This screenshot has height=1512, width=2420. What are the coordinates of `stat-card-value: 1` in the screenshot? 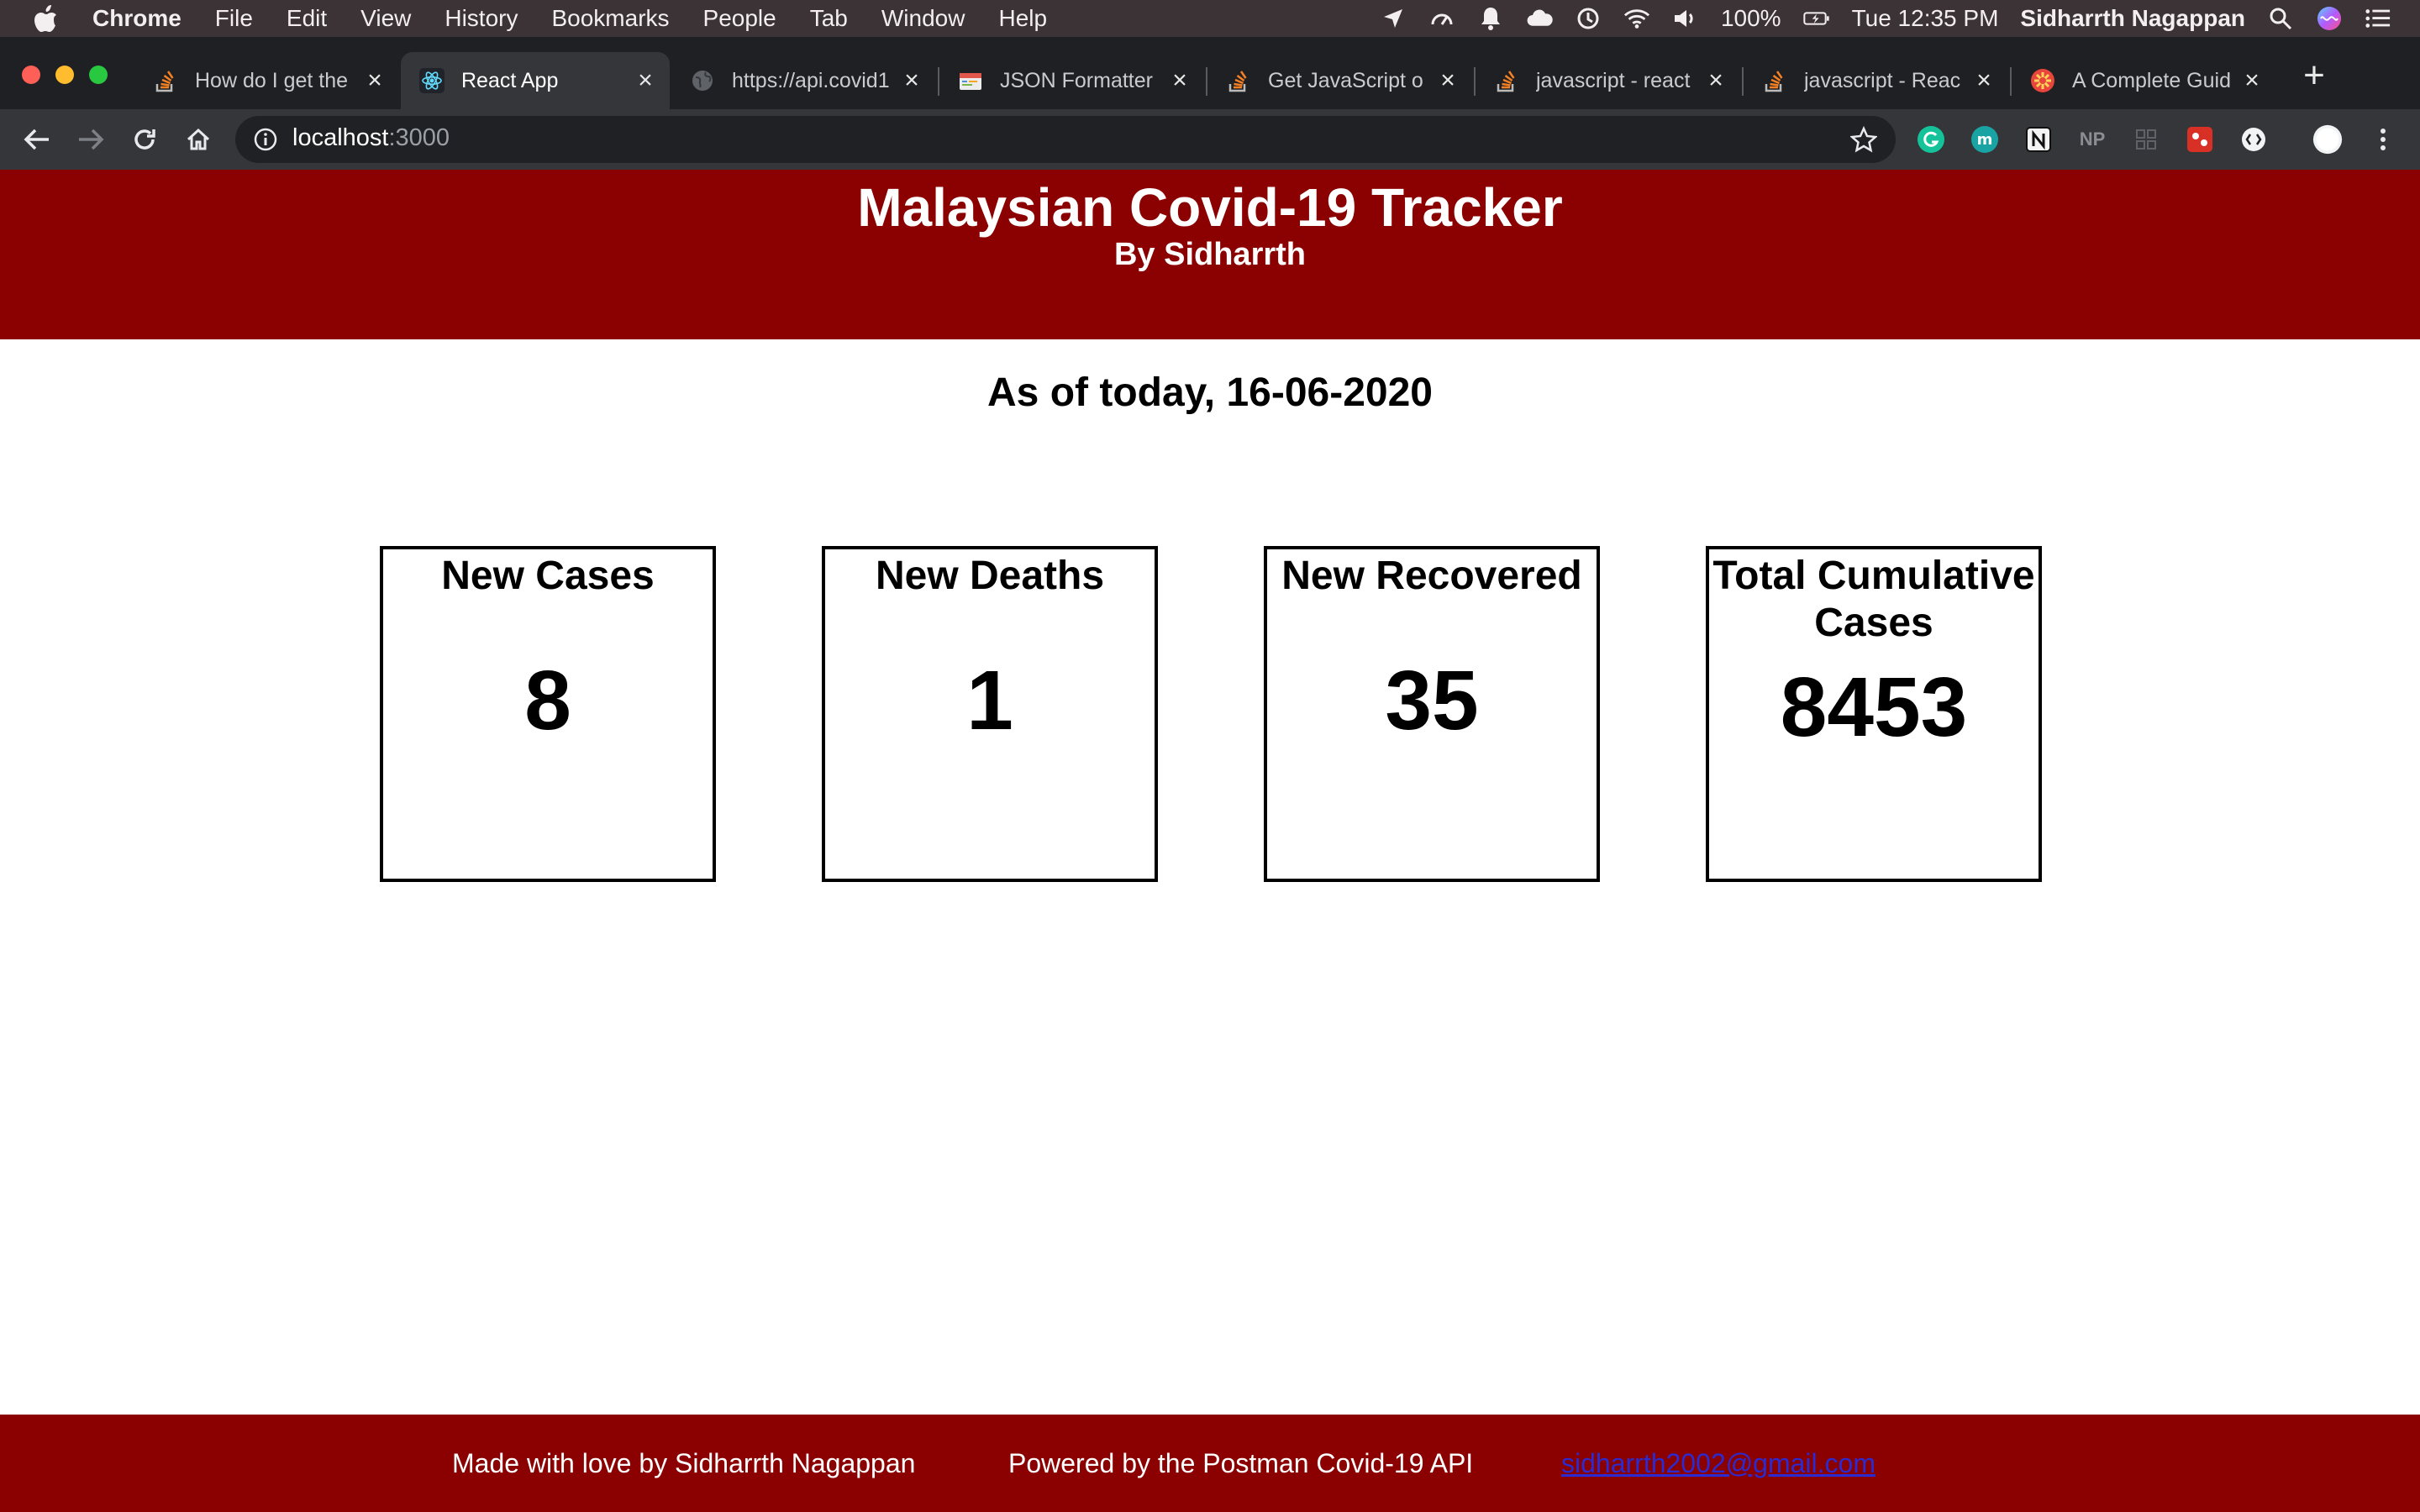 It's located at (990, 701).